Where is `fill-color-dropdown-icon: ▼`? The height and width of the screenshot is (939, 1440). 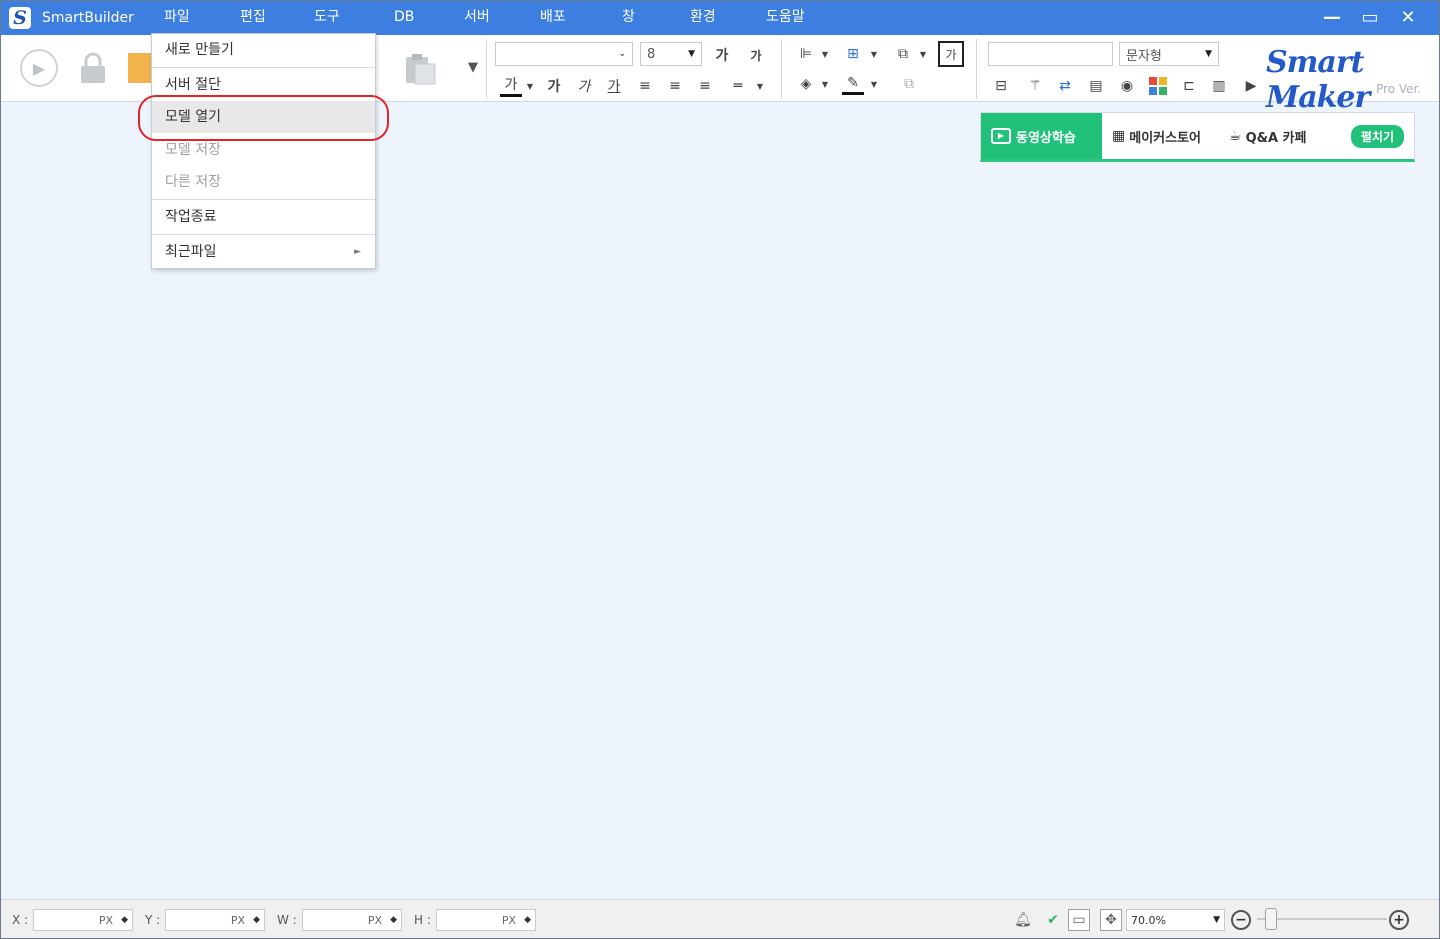 fill-color-dropdown-icon: ▼ is located at coordinates (825, 84).